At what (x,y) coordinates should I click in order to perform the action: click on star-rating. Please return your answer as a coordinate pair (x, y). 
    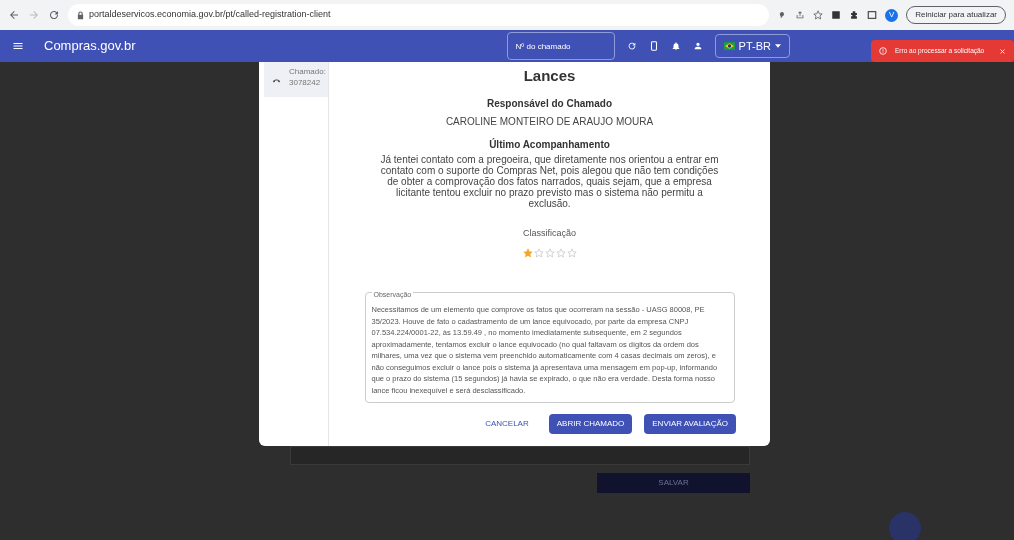
    Looking at the image, I should click on (549, 253).